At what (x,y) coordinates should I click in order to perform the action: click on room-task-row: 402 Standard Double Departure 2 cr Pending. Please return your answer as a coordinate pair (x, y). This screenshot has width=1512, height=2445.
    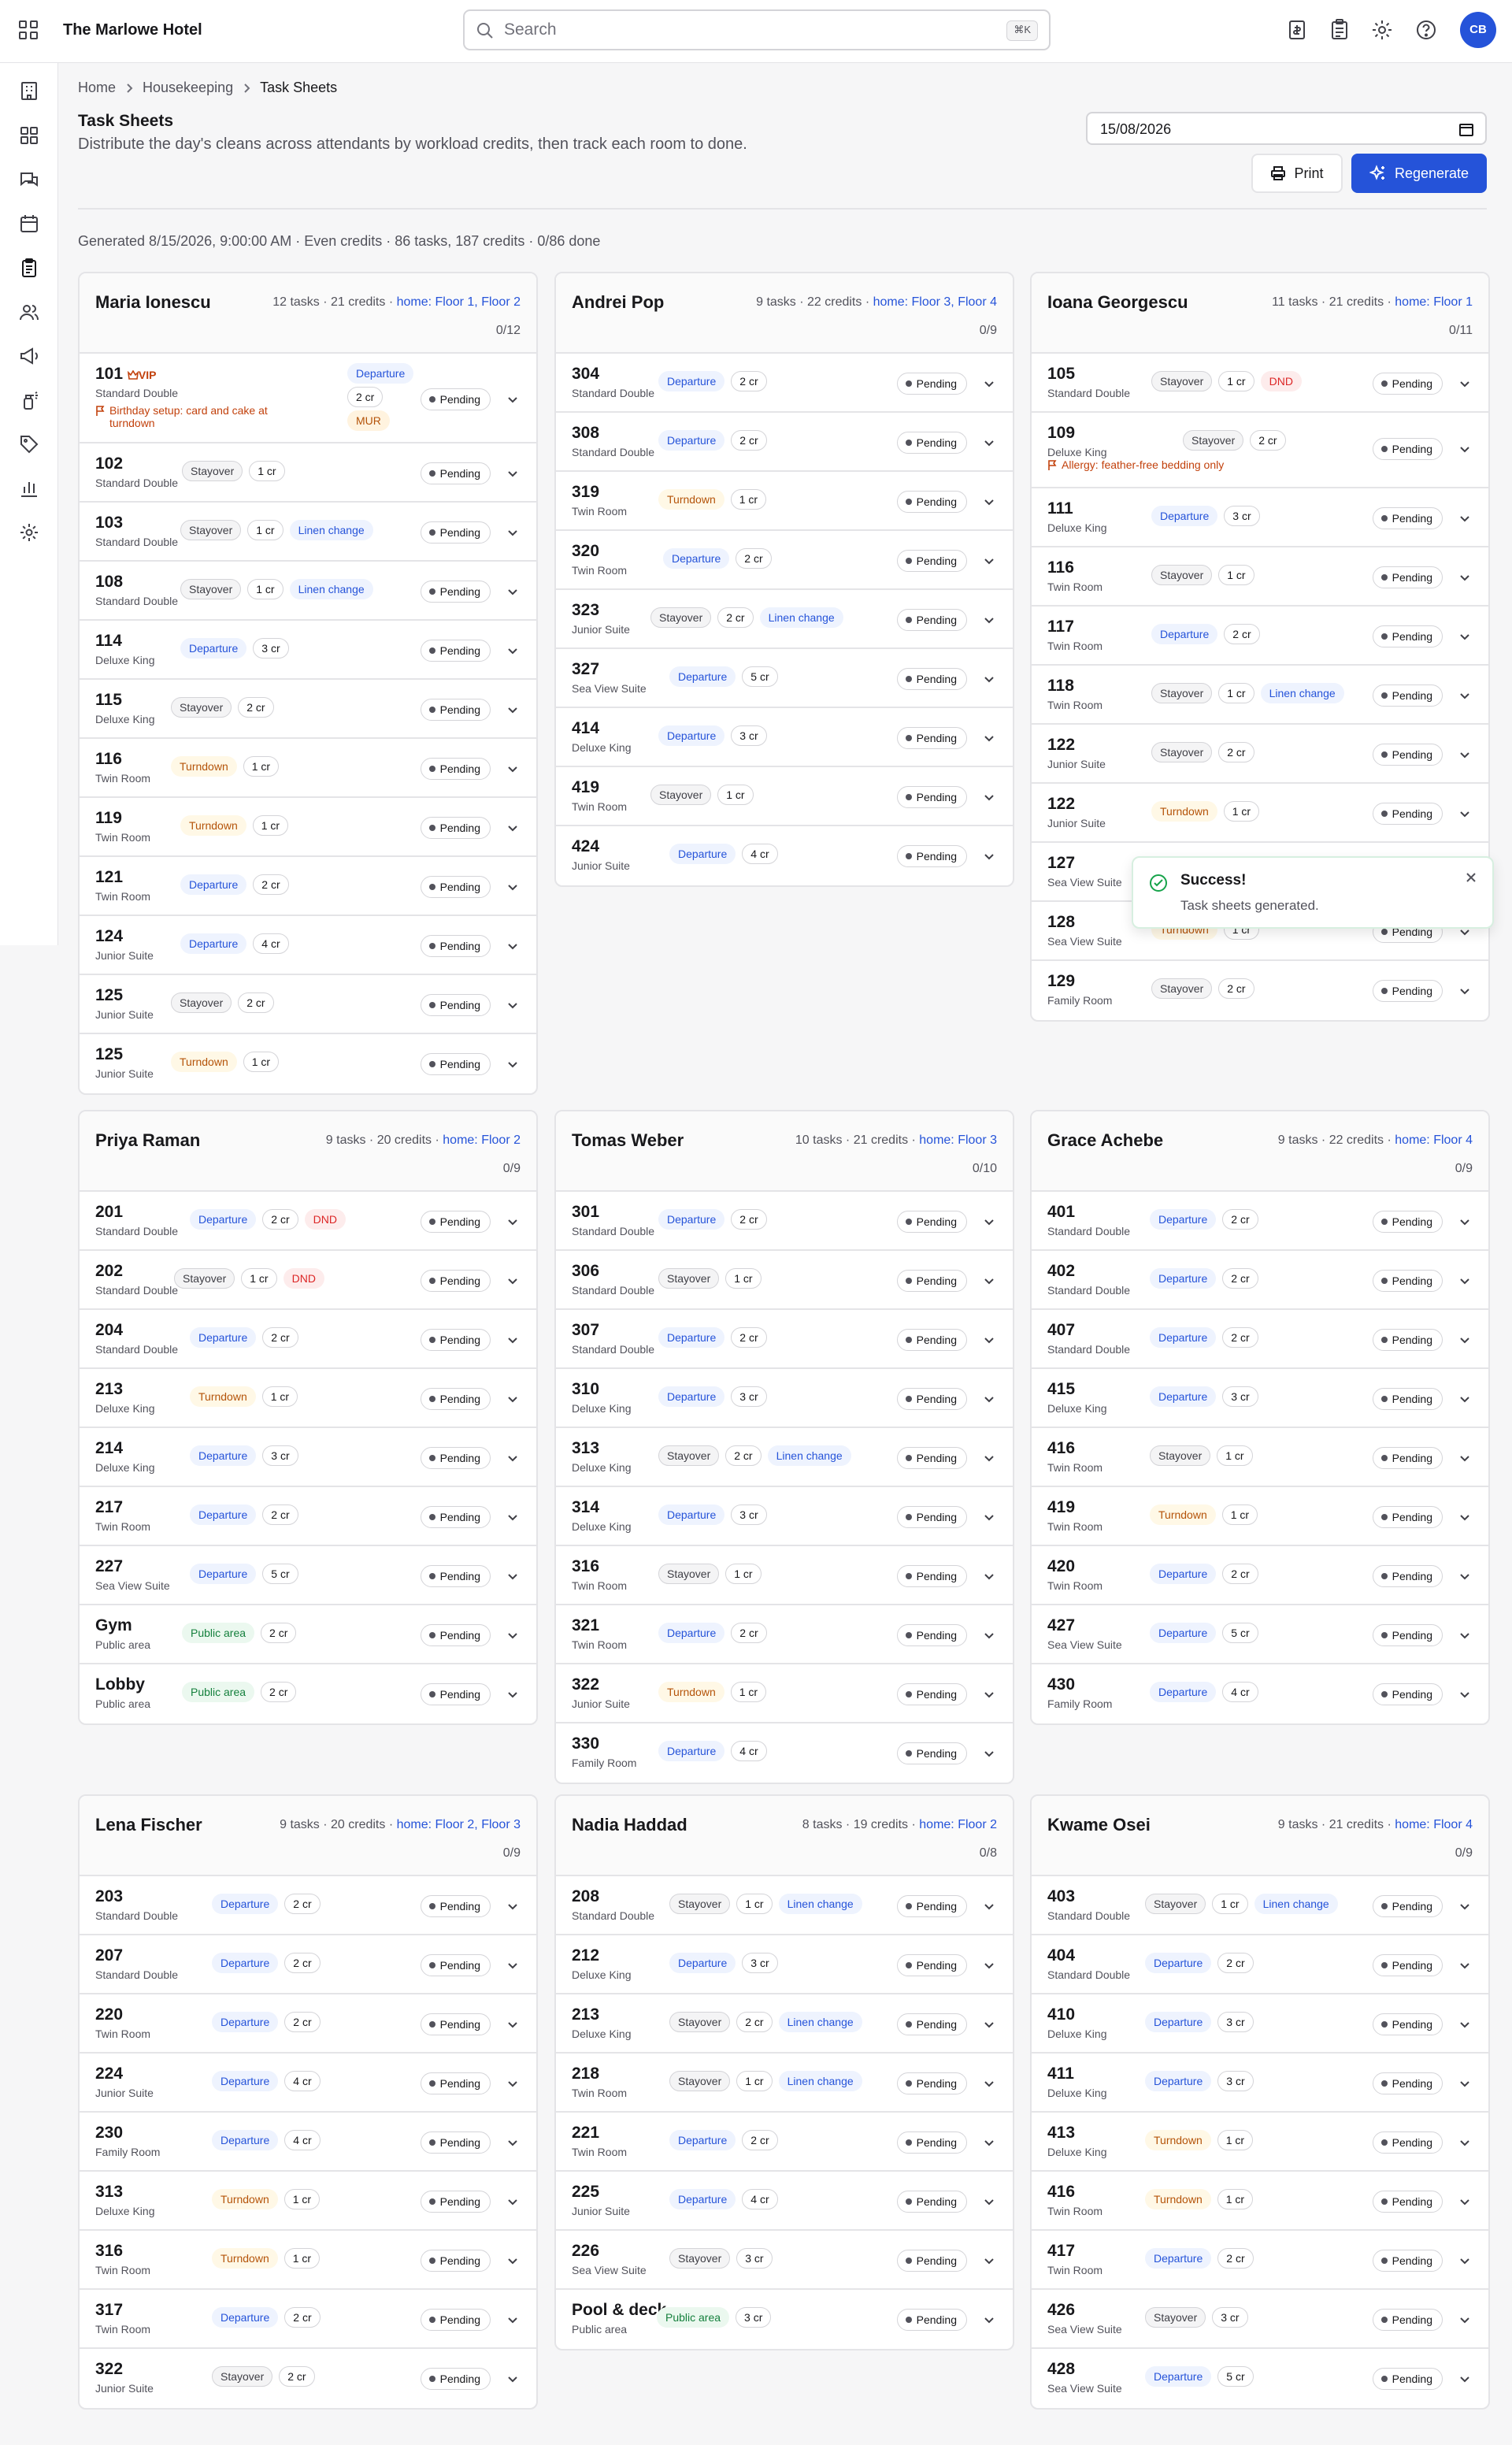
    Looking at the image, I should click on (1260, 1280).